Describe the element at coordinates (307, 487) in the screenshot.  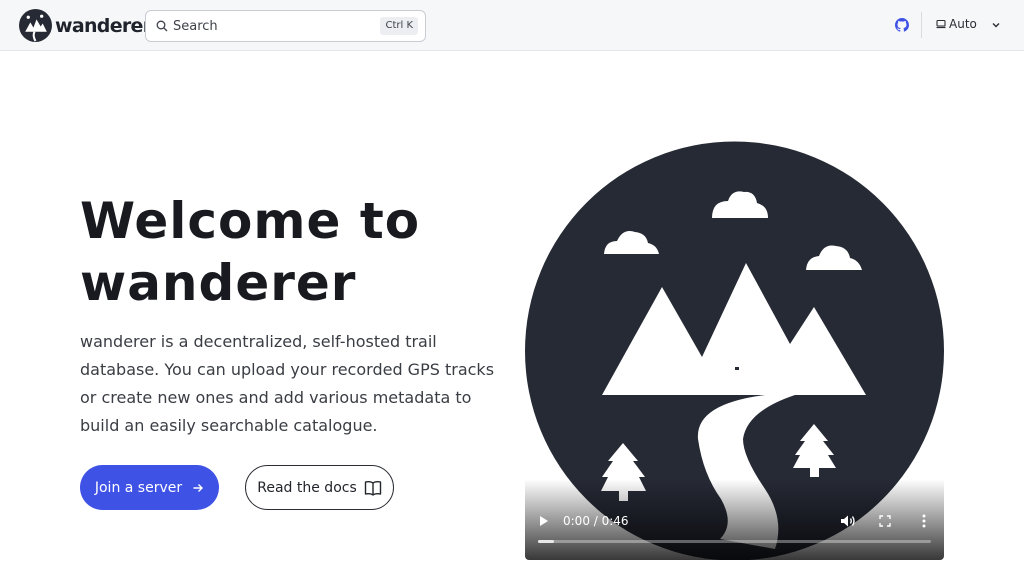
I see `read-docs-label: Read the docs` at that location.